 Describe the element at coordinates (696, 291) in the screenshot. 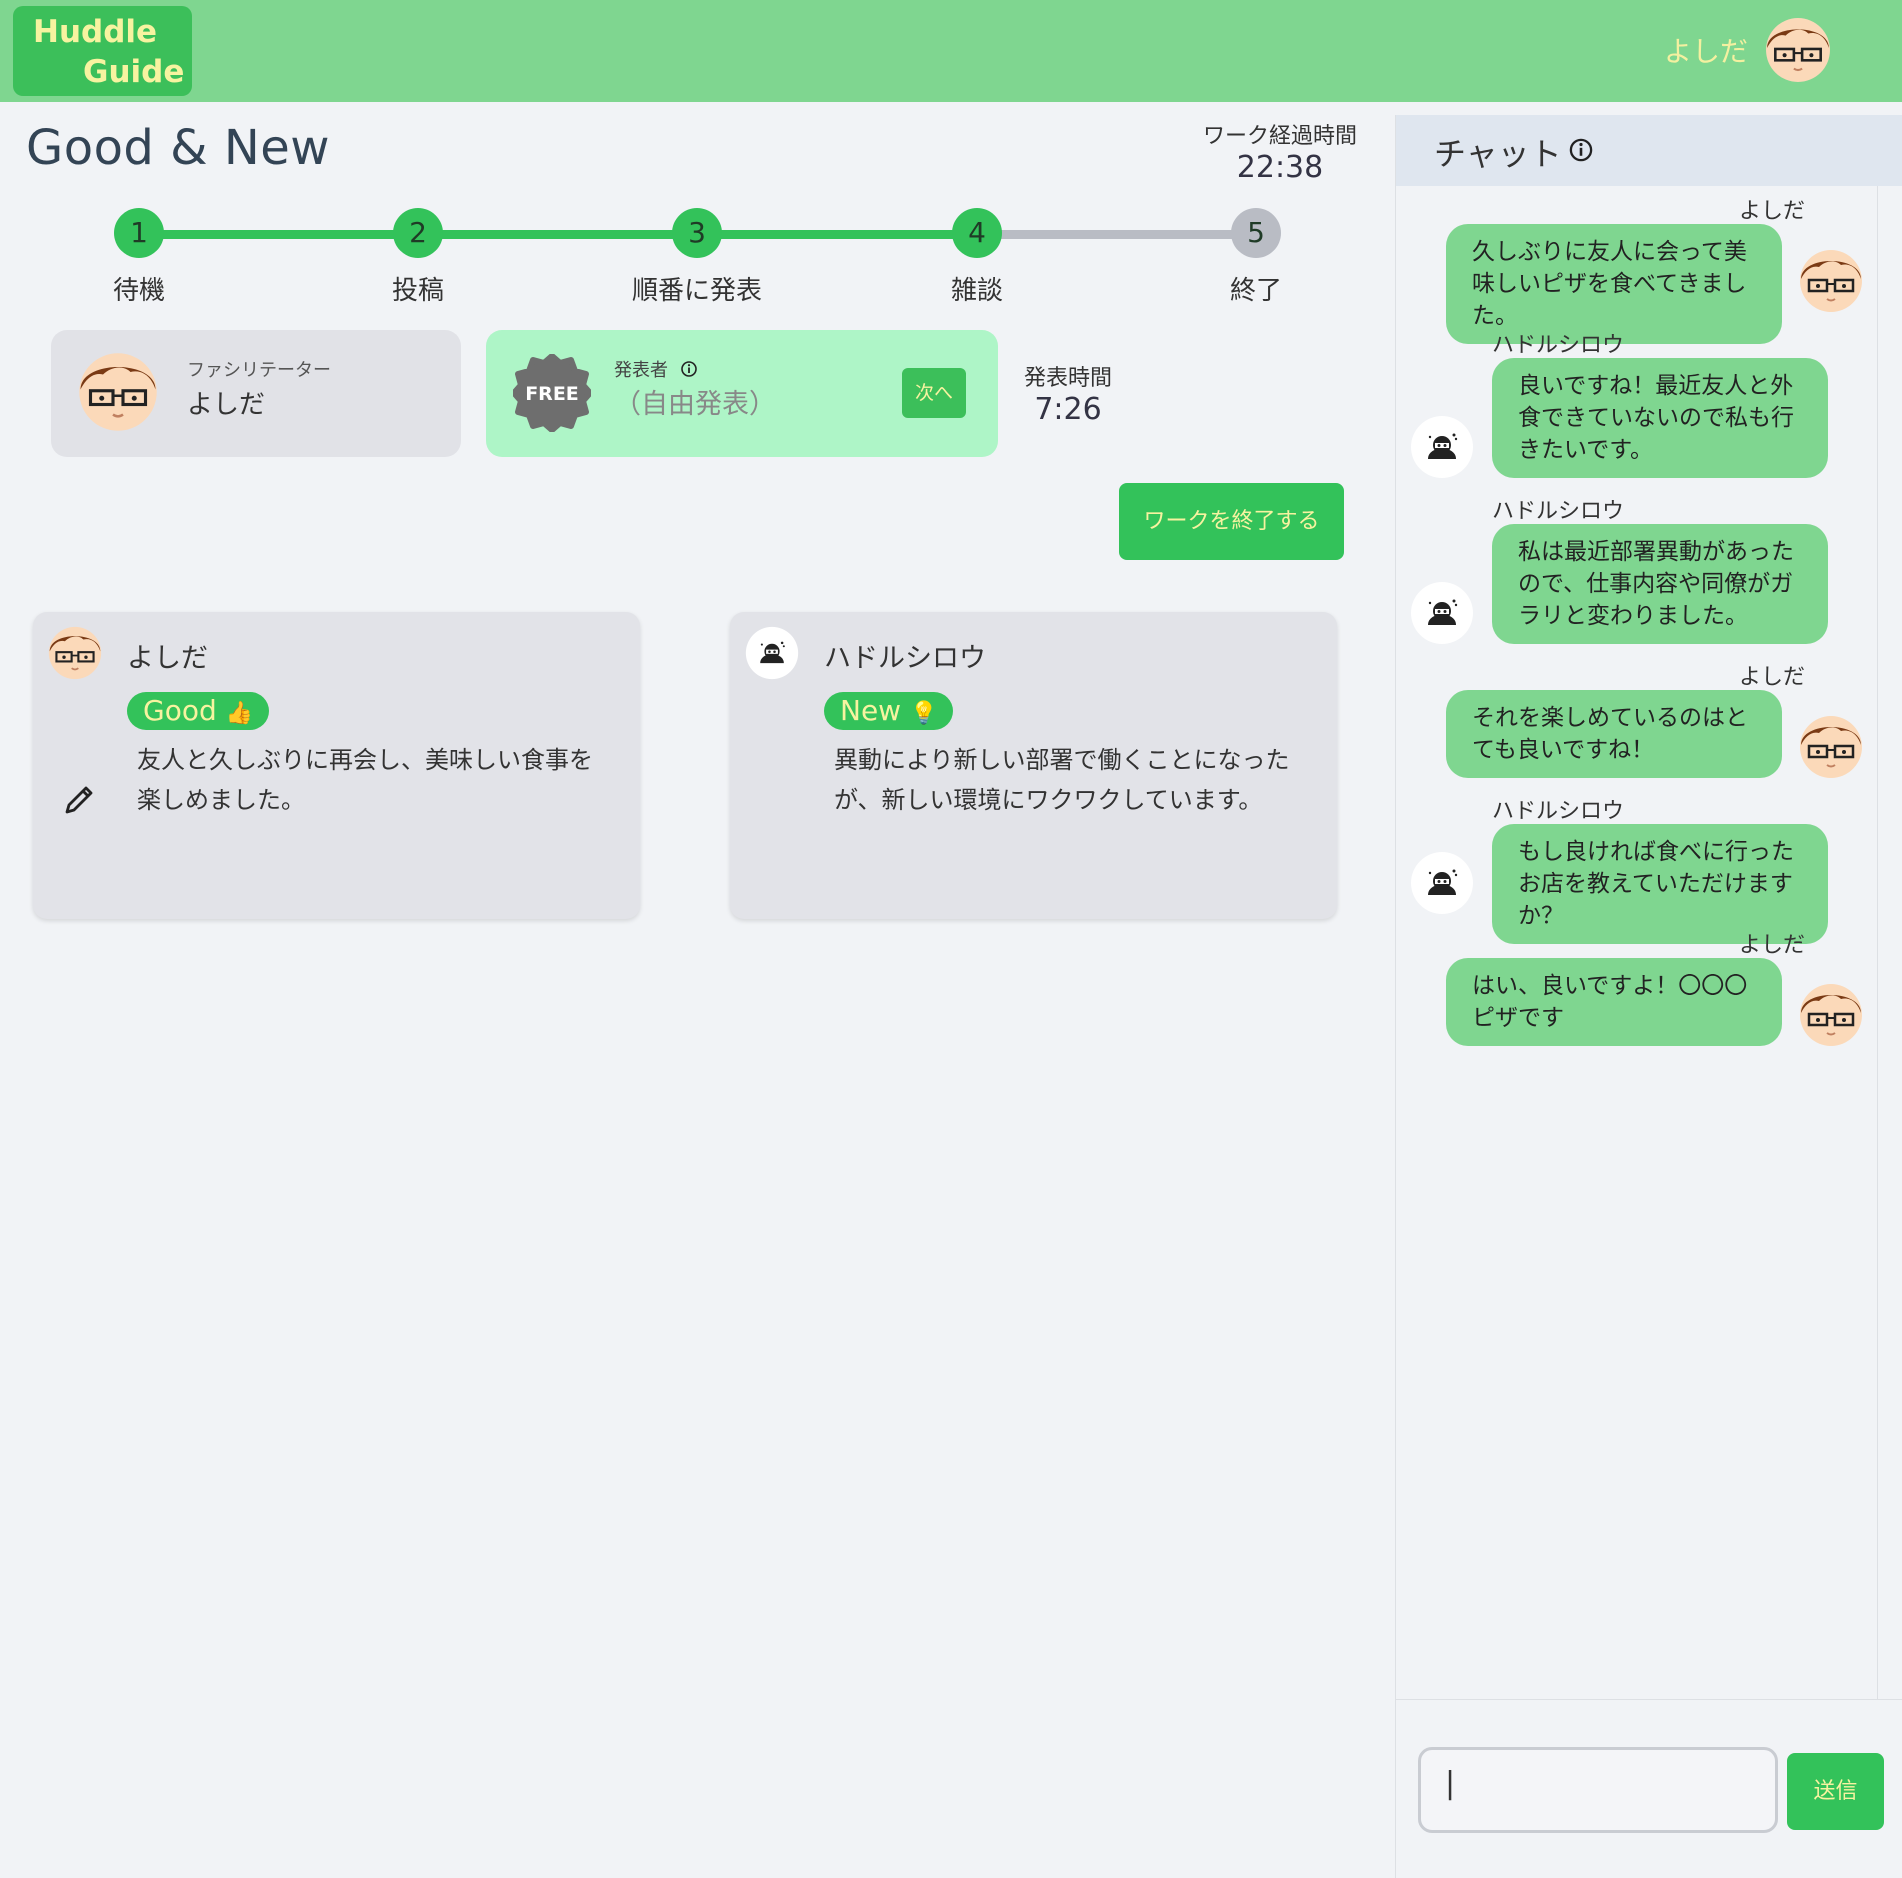

I see `step-3-label: 順番に発表` at that location.